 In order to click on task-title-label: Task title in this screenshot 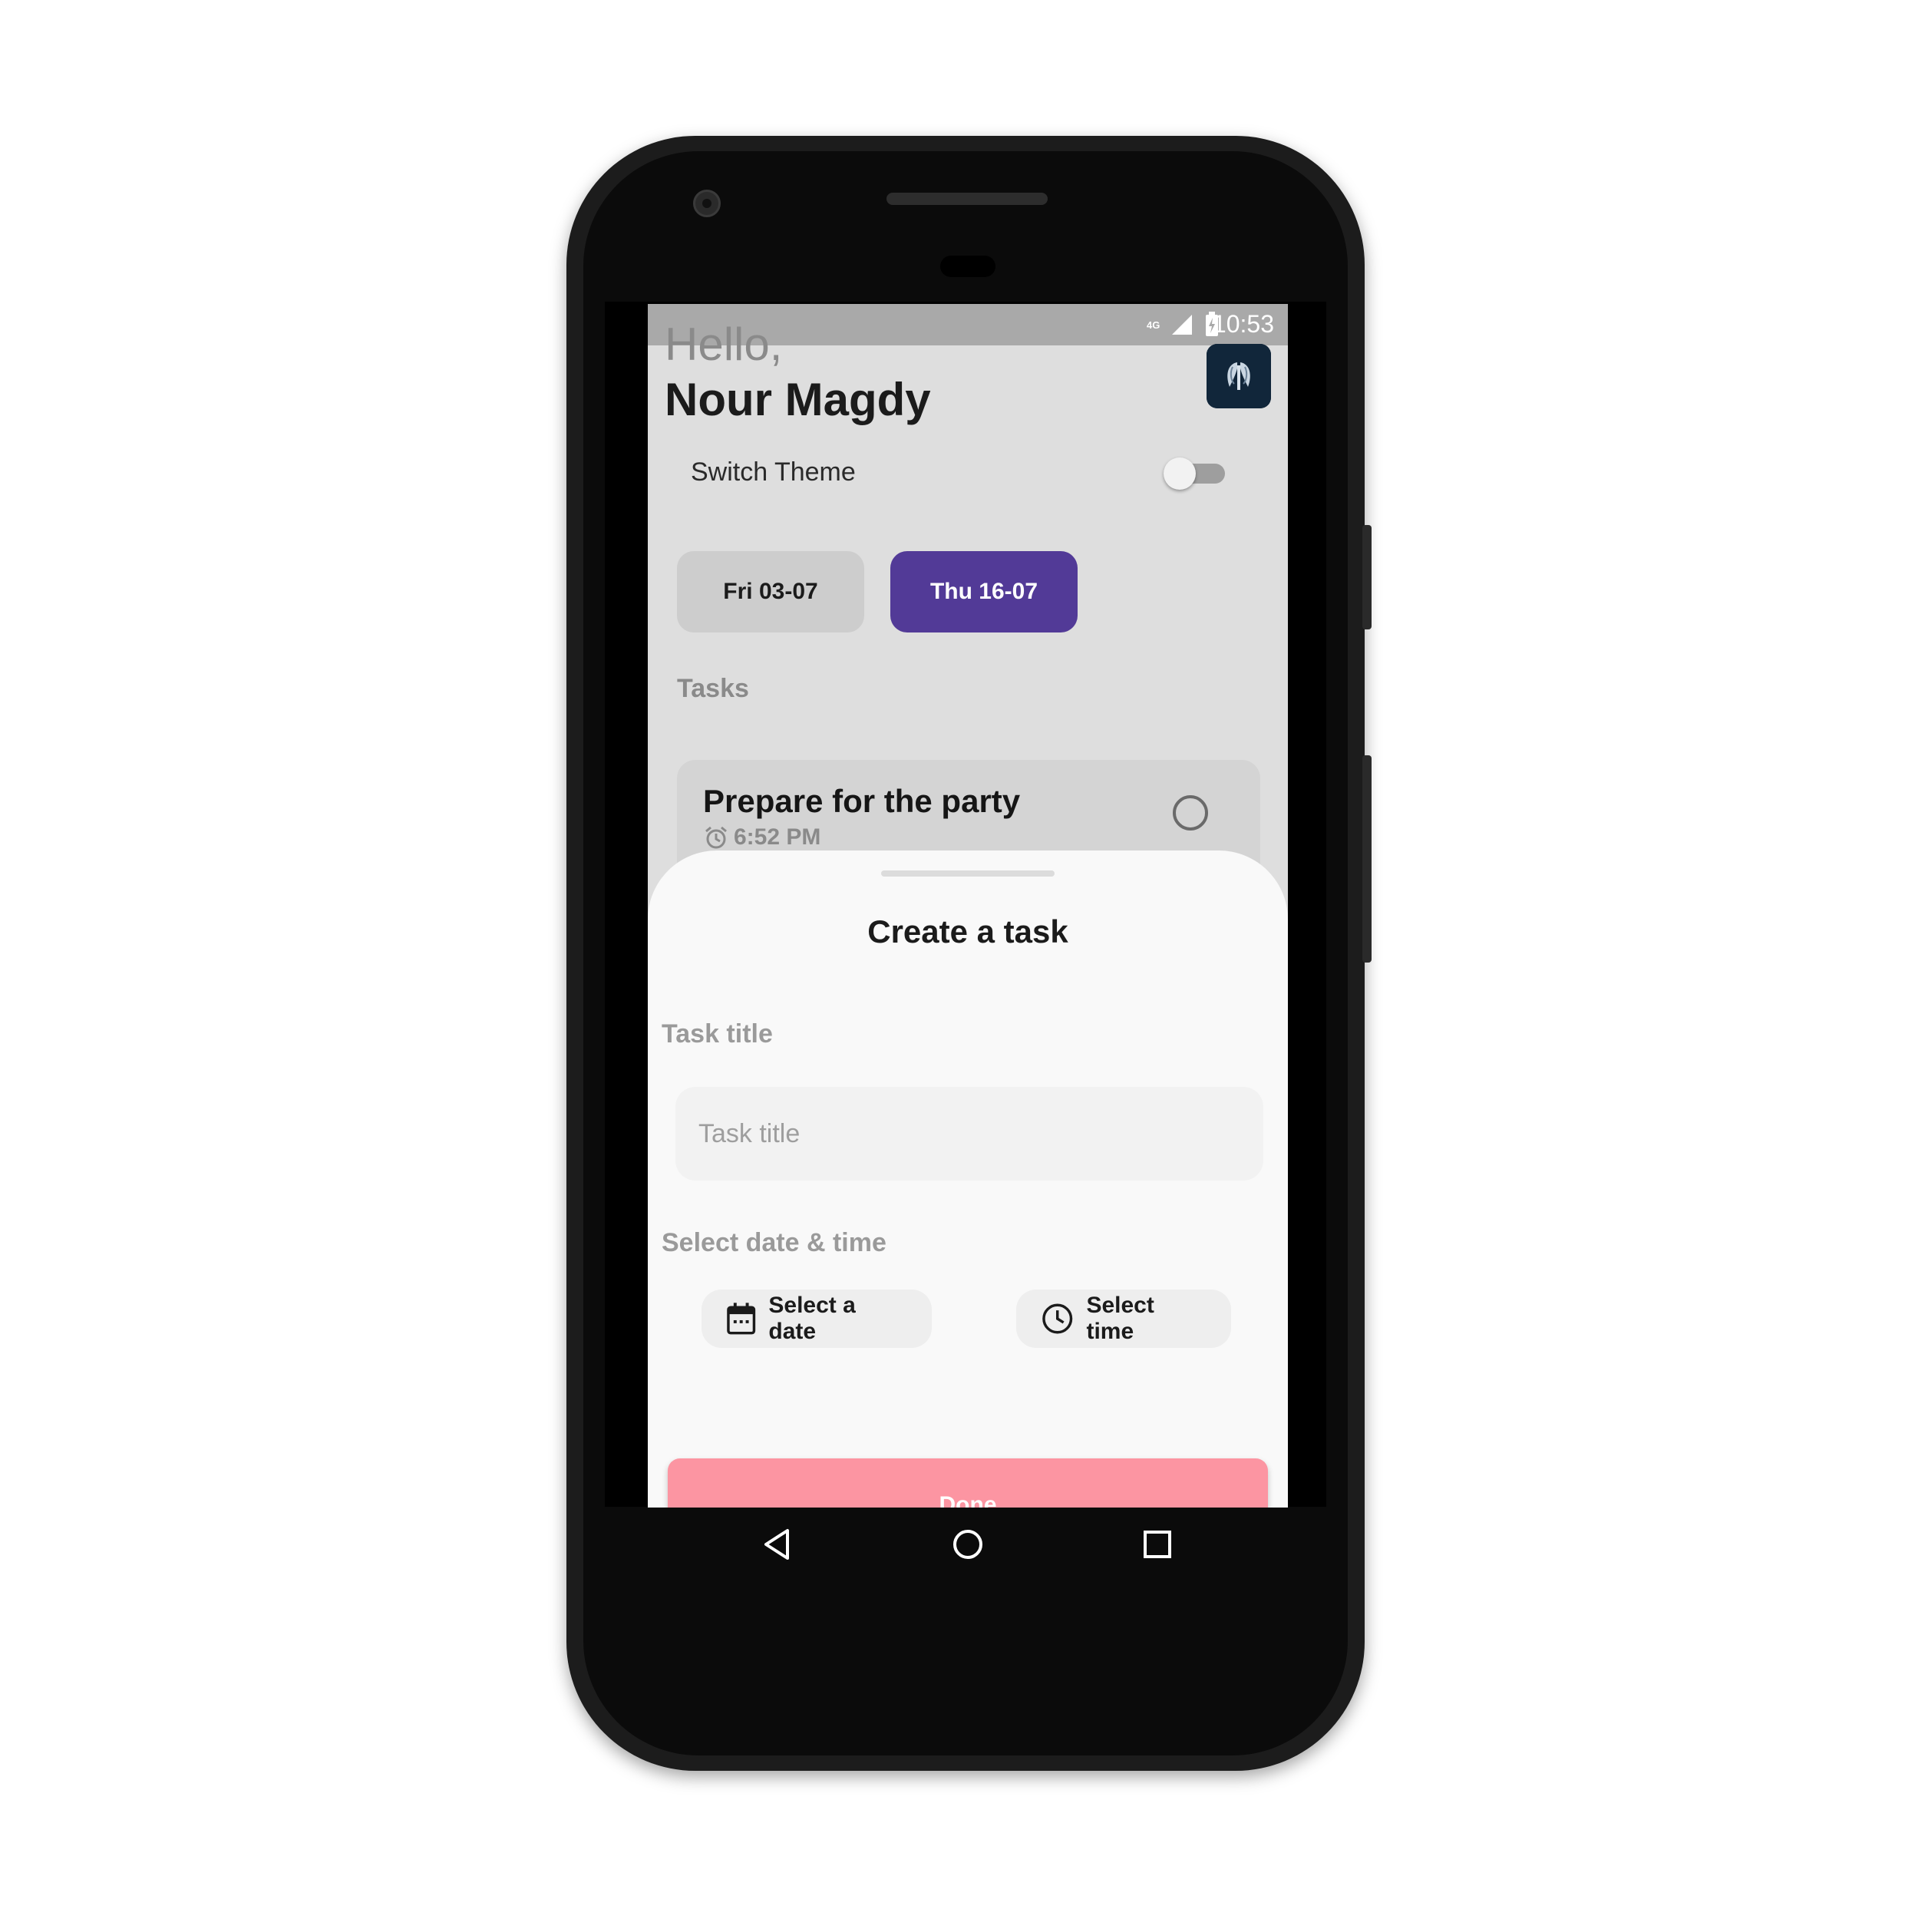, I will do `click(717, 1034)`.